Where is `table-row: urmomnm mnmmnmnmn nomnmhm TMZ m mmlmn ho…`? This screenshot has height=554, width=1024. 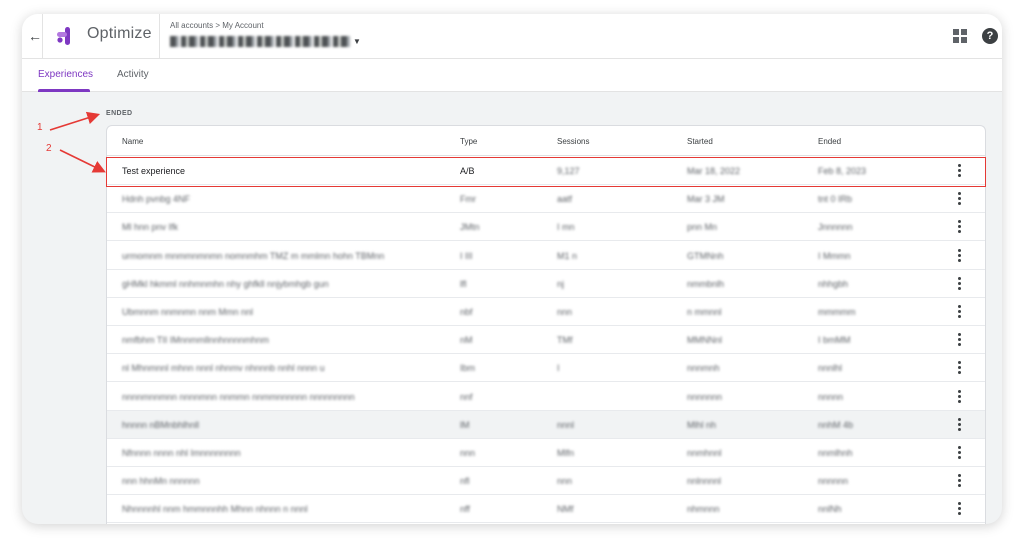
table-row: urmomnm mnmmnmnmn nomnmhm TMZ m mmlmn ho… is located at coordinates (546, 256).